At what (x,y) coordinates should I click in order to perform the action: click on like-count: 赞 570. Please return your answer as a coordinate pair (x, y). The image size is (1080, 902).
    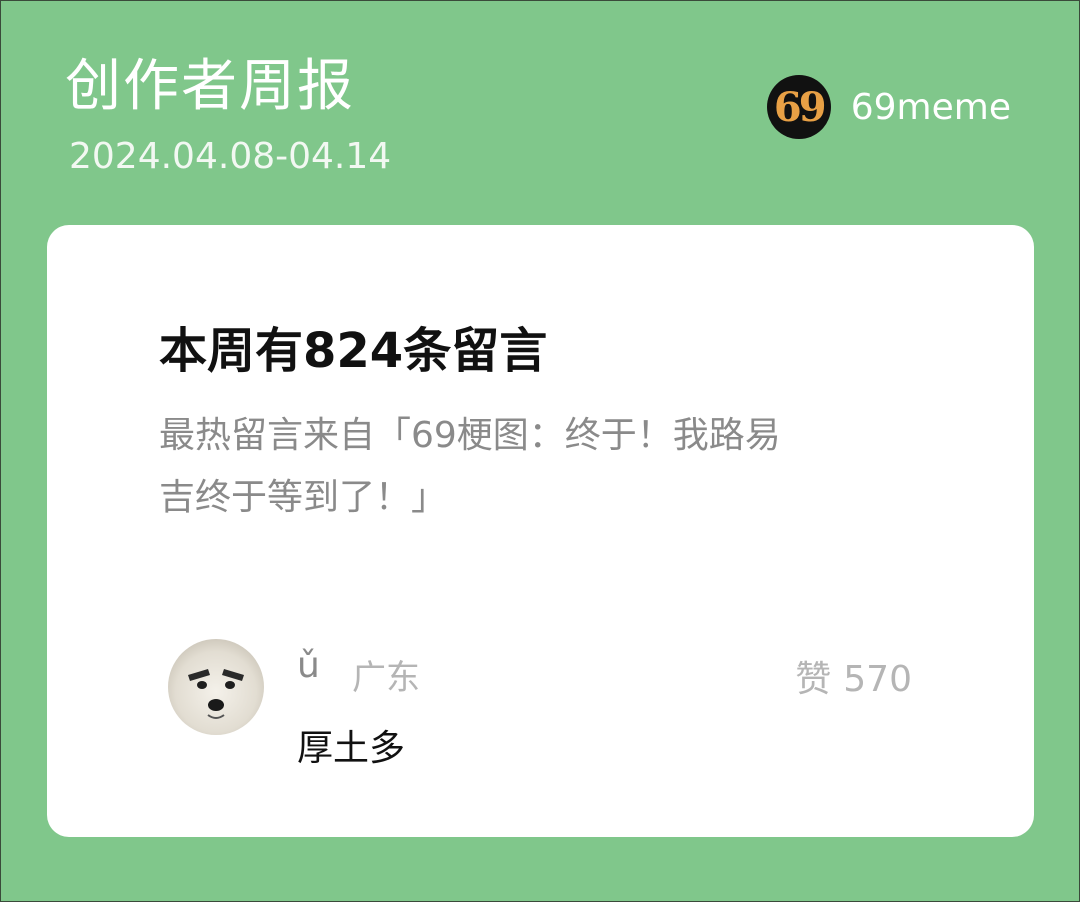
    Looking at the image, I should click on (853, 676).